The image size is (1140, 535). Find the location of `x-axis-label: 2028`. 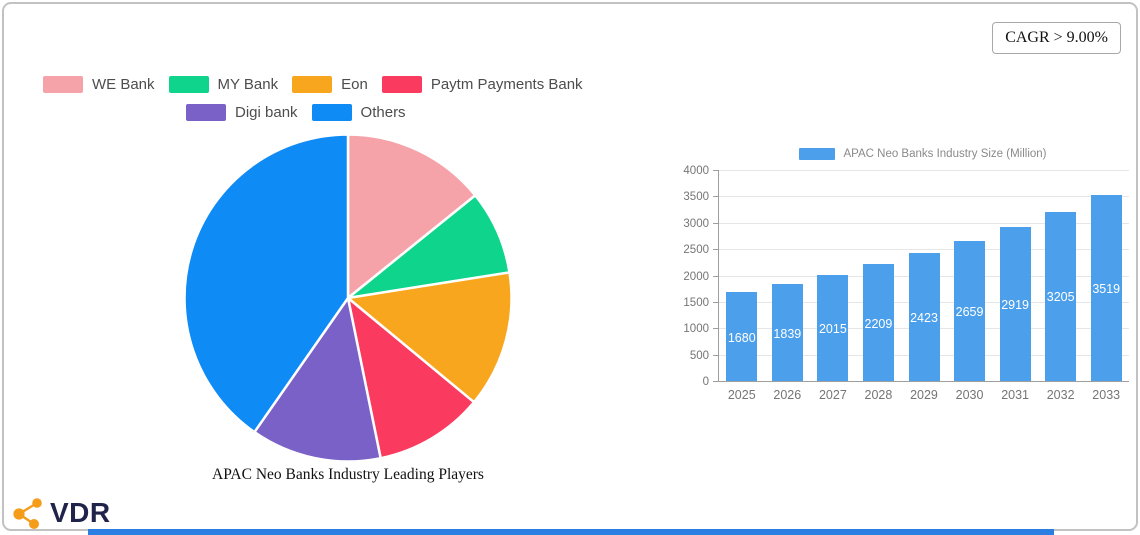

x-axis-label: 2028 is located at coordinates (878, 395).